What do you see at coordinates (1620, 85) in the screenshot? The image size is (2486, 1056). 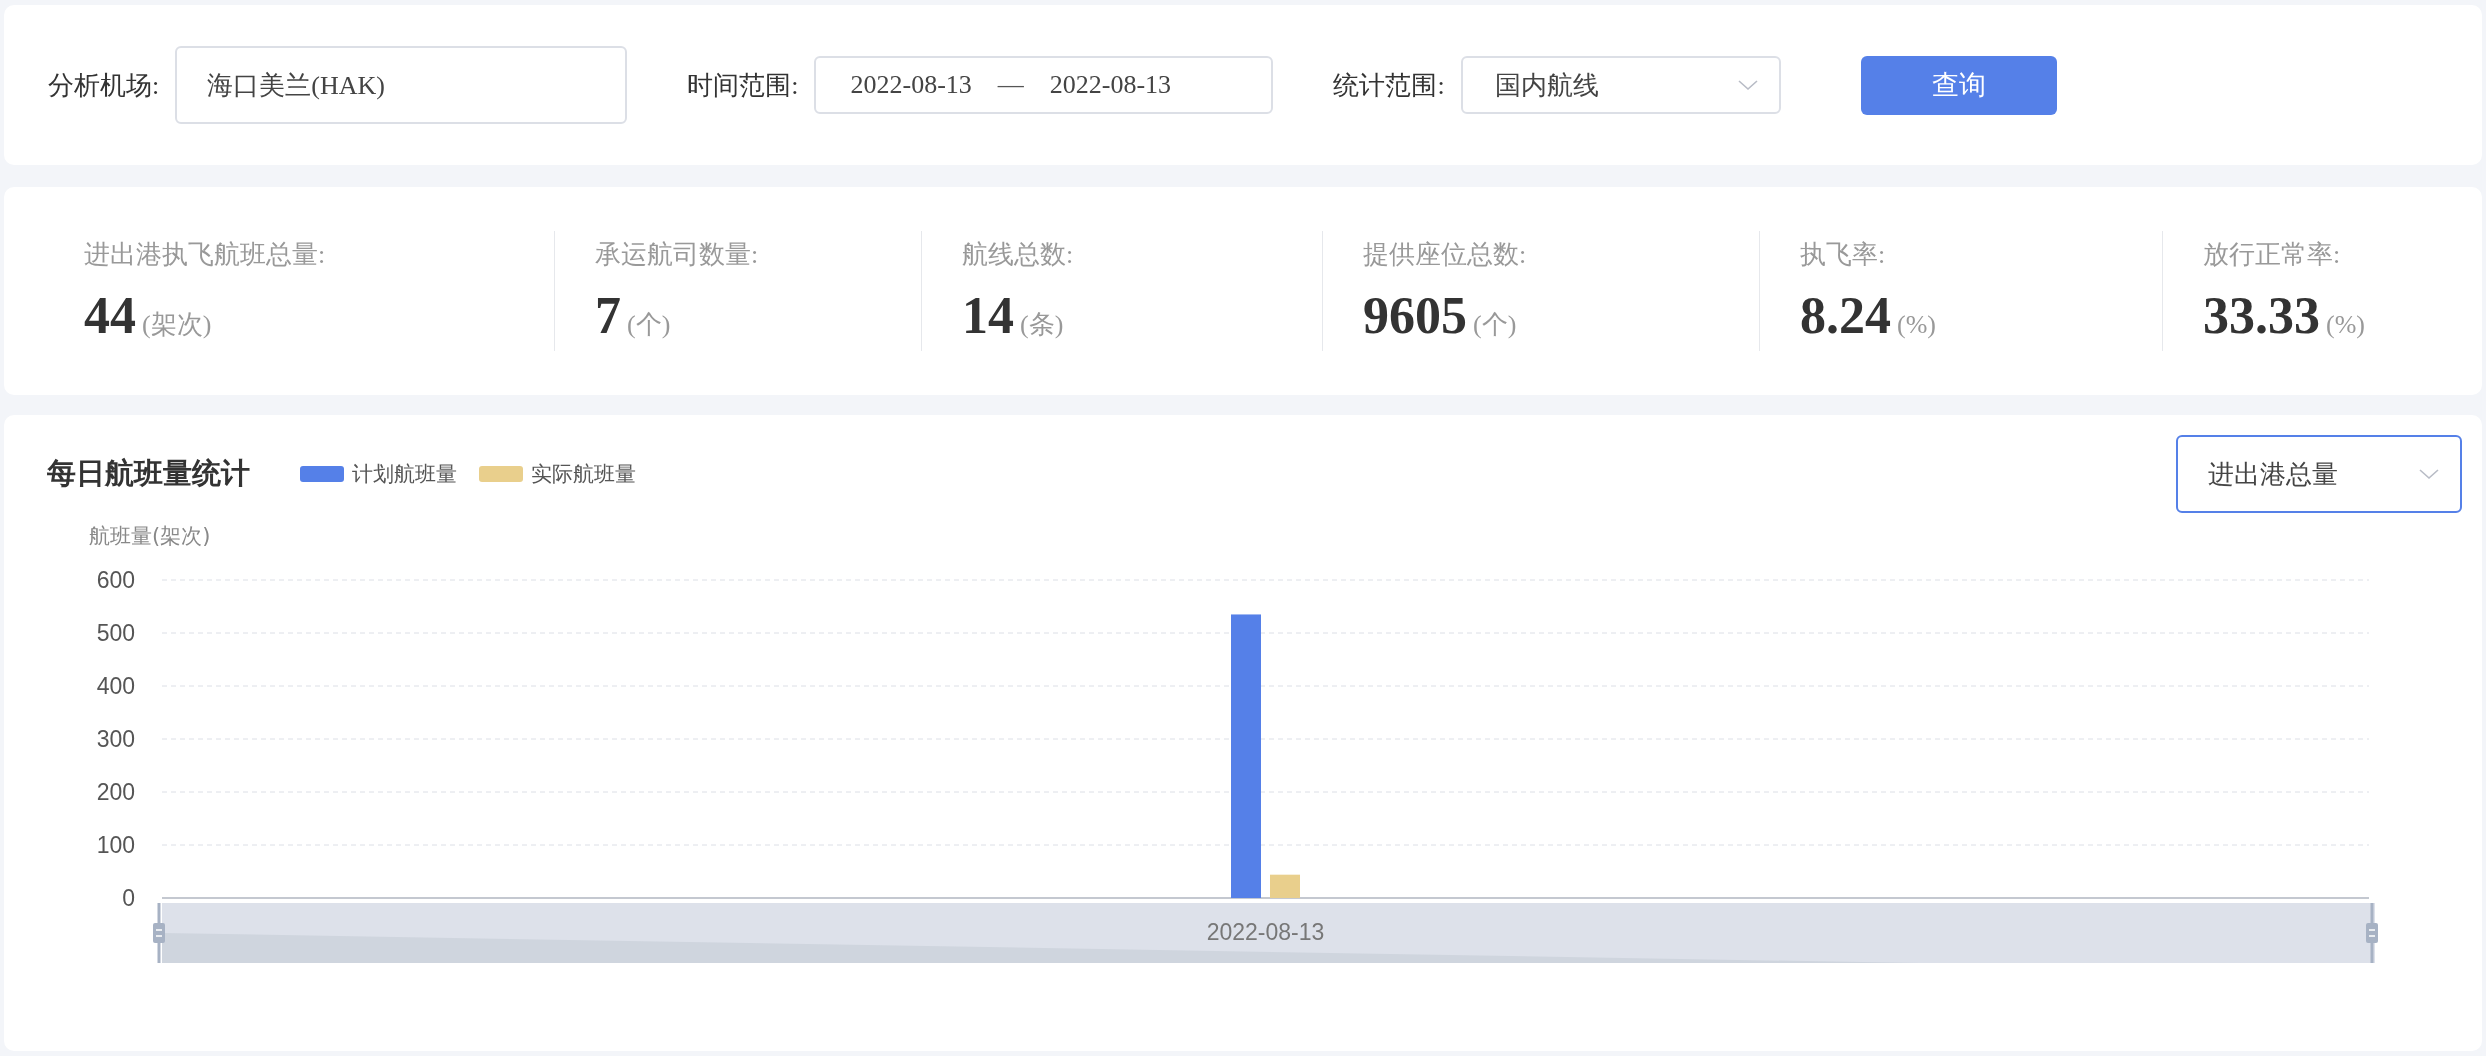 I see `scope-select: 国内航线` at bounding box center [1620, 85].